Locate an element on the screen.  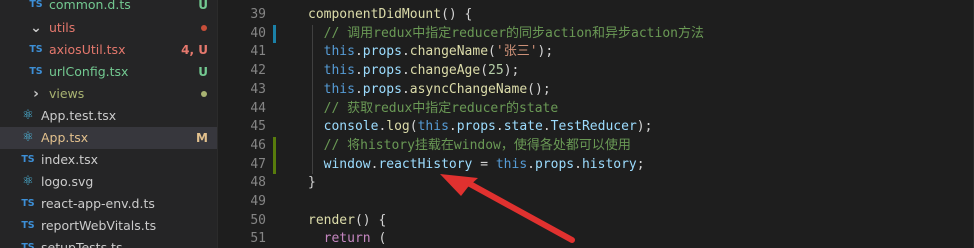
code-token: componentDidMount is located at coordinates (375, 14).